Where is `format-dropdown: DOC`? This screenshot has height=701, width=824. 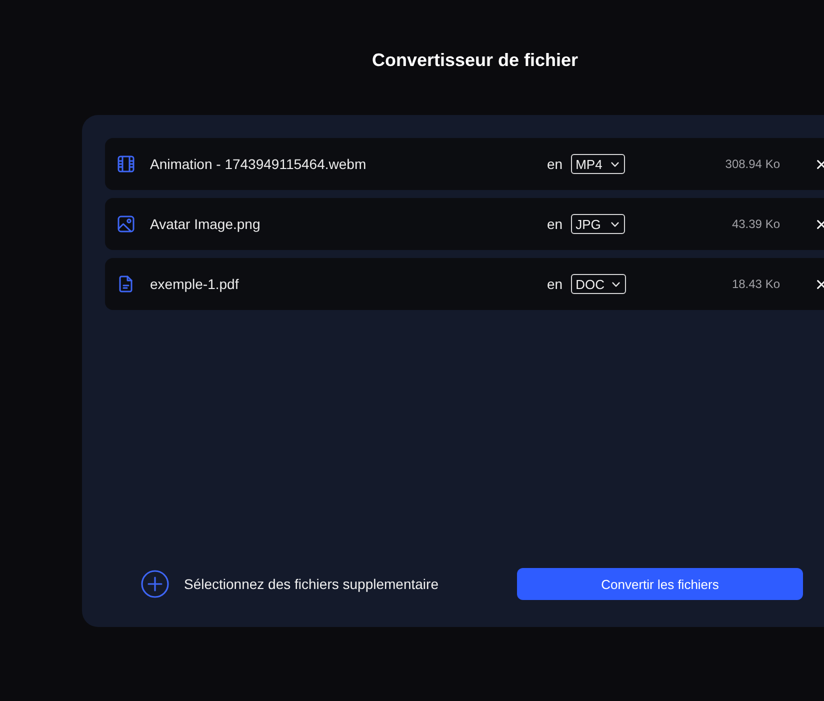 format-dropdown: DOC is located at coordinates (598, 284).